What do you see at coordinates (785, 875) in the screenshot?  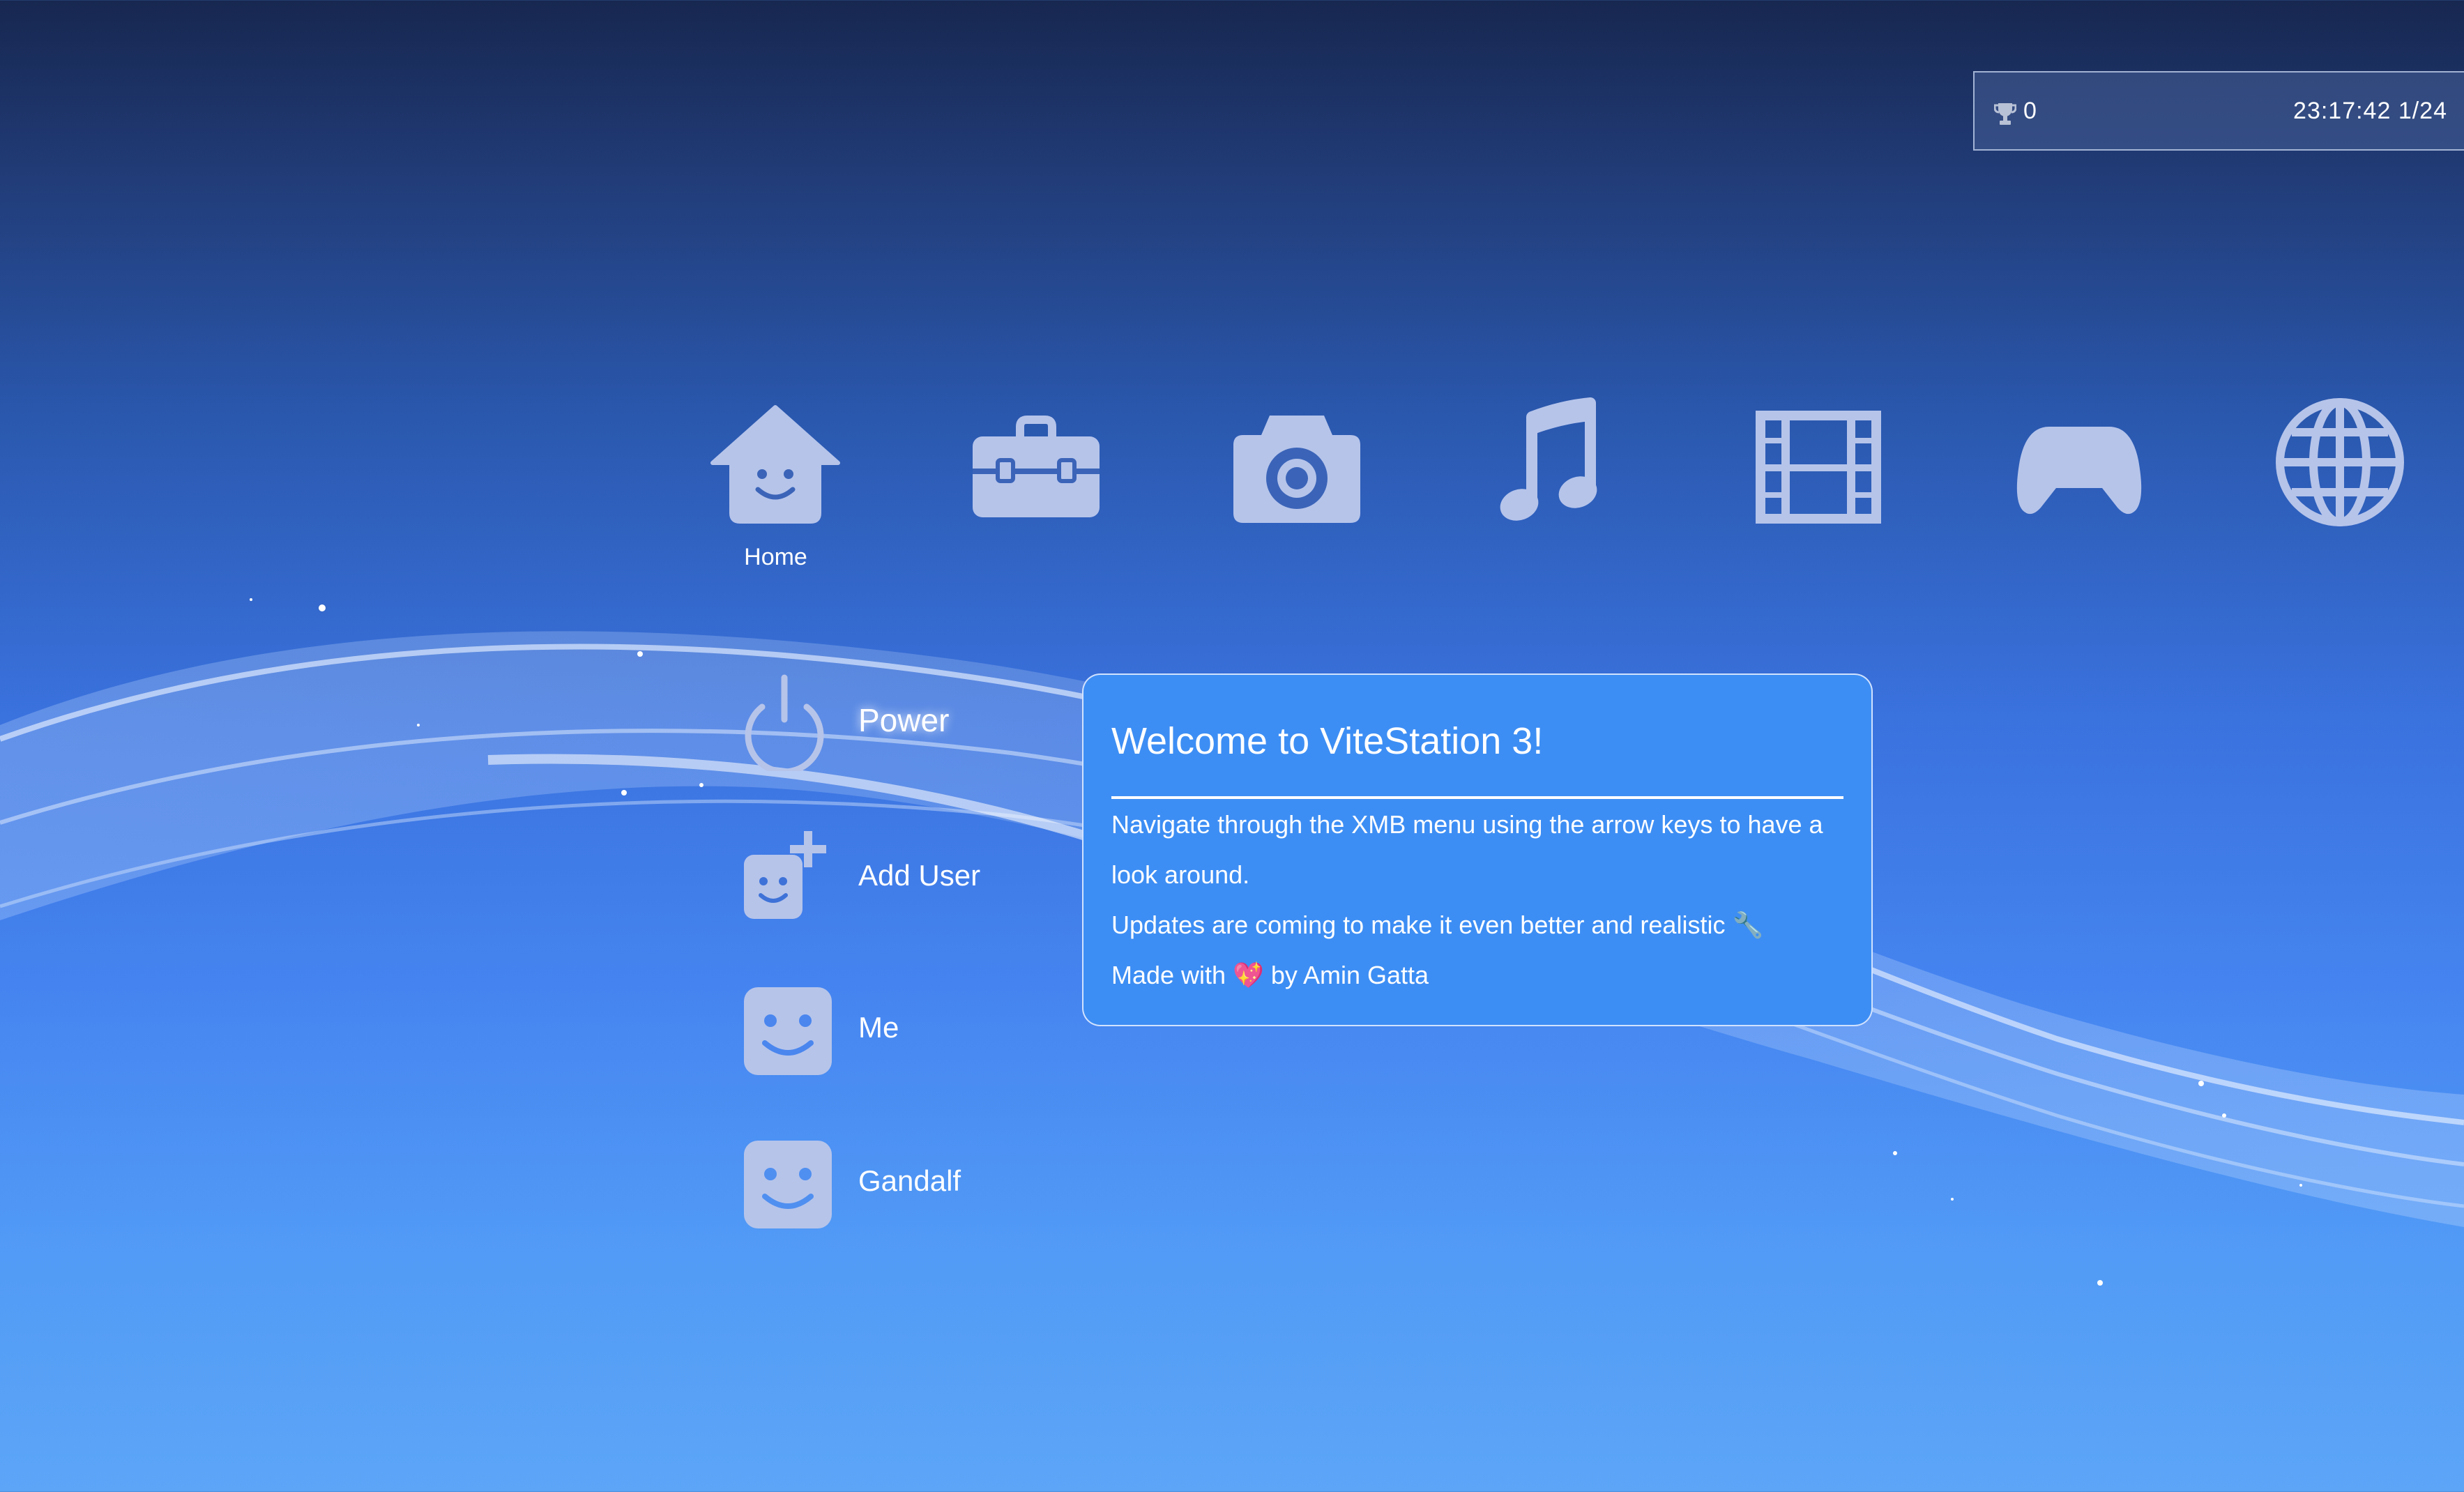 I see `add-user-icon` at bounding box center [785, 875].